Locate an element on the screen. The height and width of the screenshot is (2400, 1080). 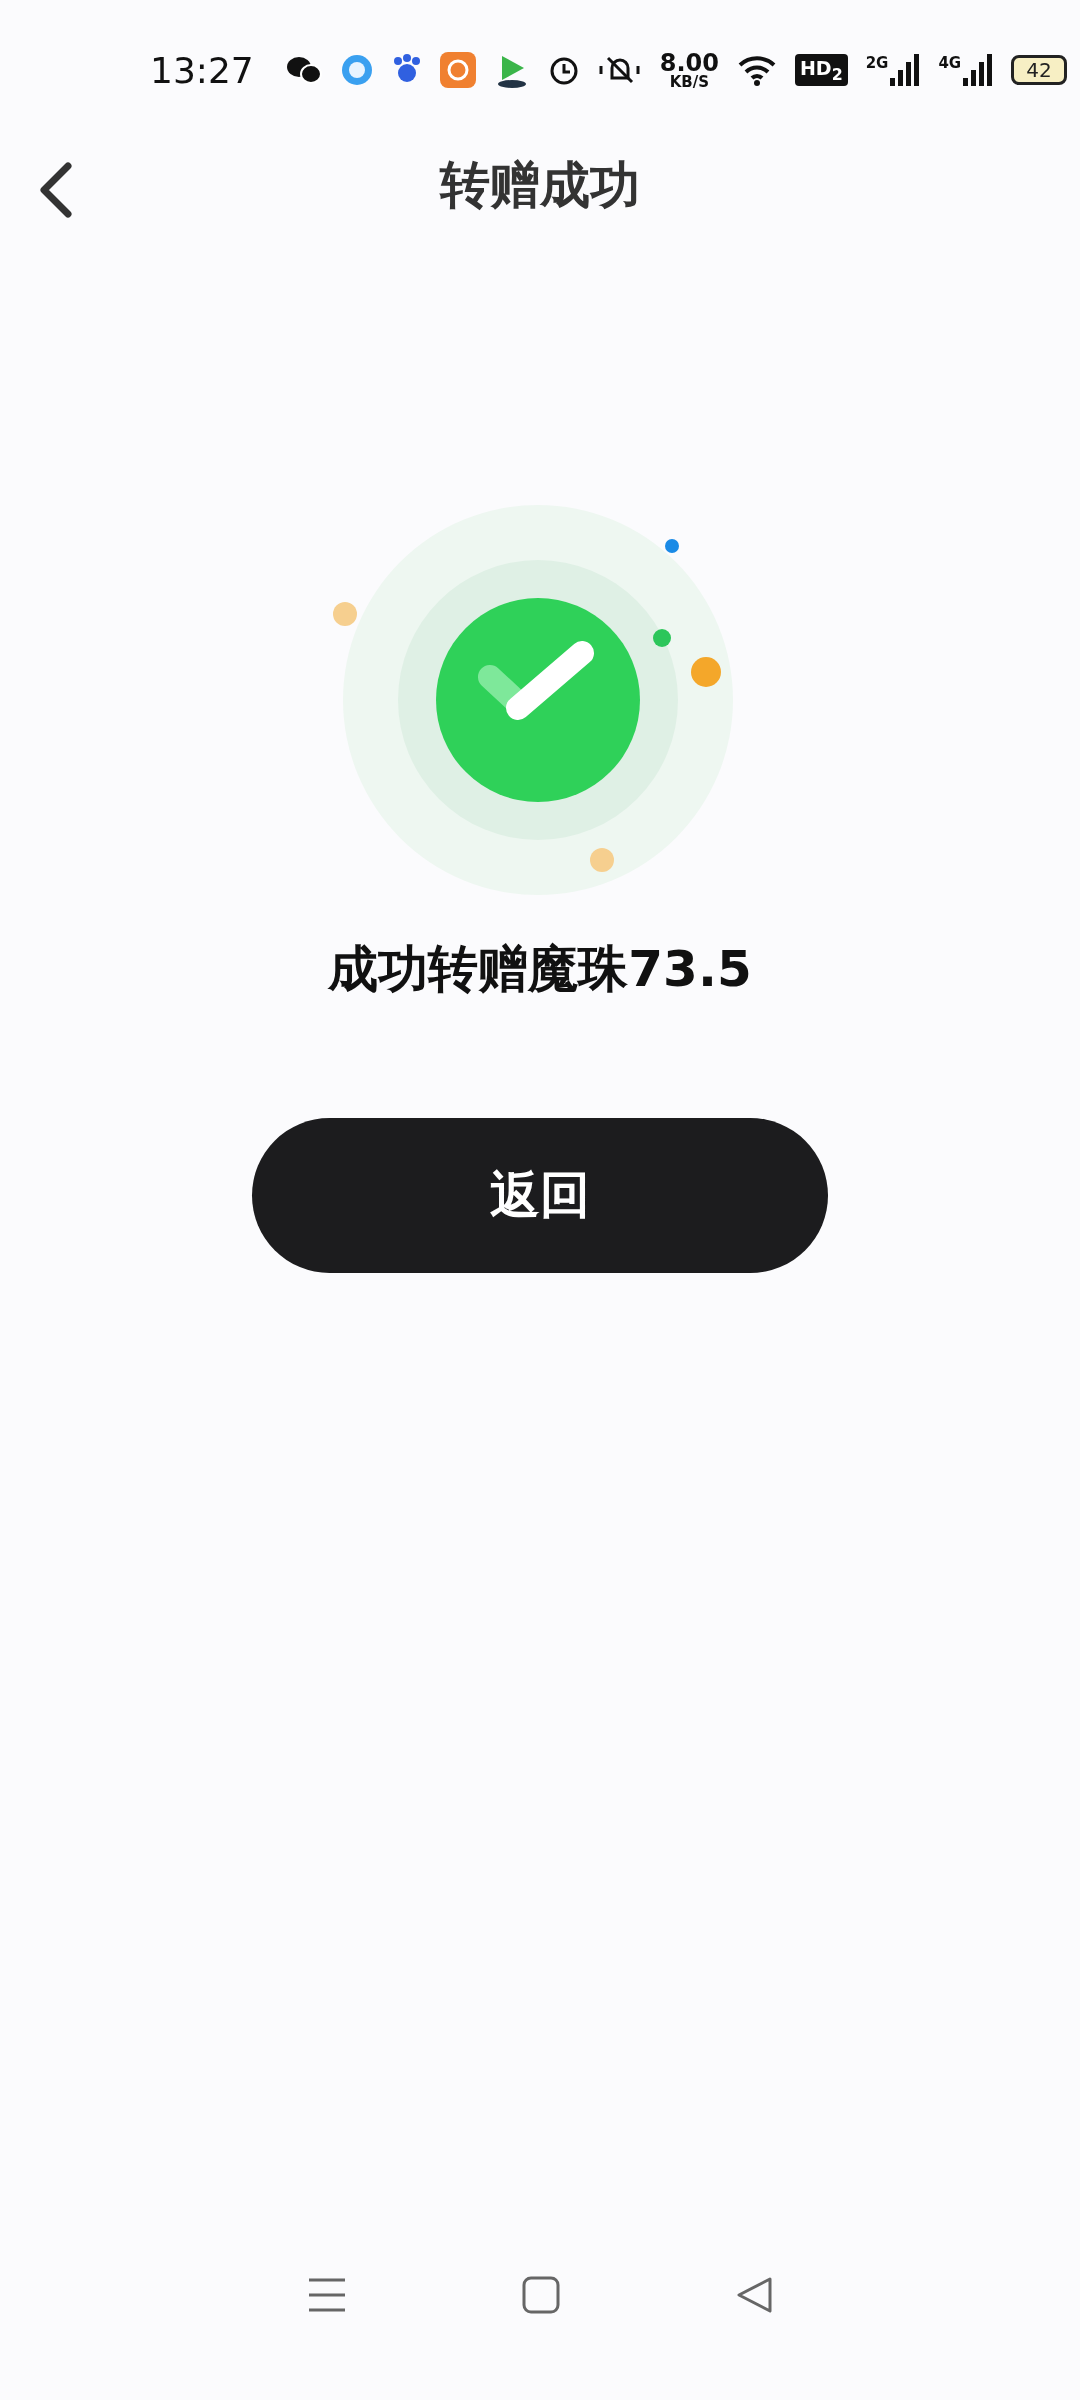
muted-bell-icon is located at coordinates (619, 70).